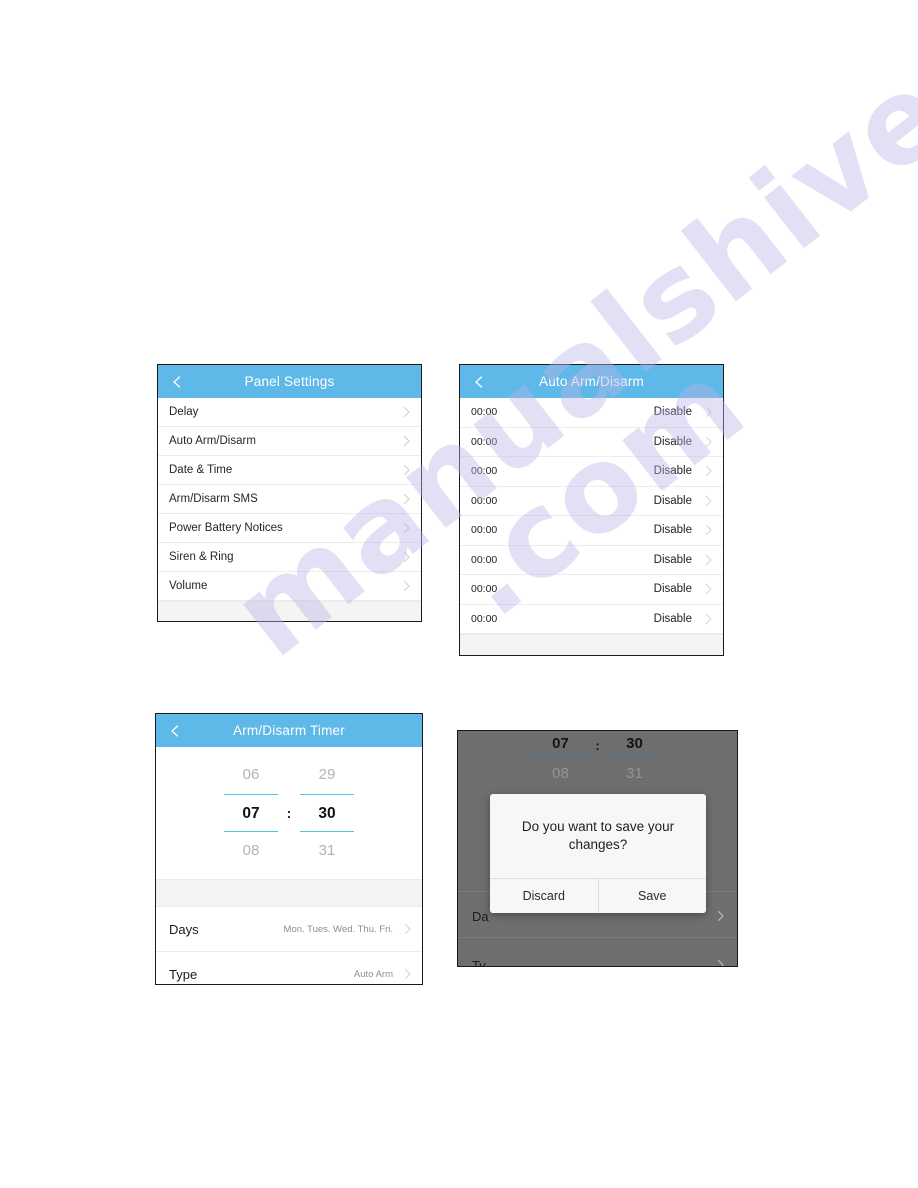 The height and width of the screenshot is (1188, 918). What do you see at coordinates (289, 528) in the screenshot?
I see `settings-row-power-battery-notices: Power Battery Notices` at bounding box center [289, 528].